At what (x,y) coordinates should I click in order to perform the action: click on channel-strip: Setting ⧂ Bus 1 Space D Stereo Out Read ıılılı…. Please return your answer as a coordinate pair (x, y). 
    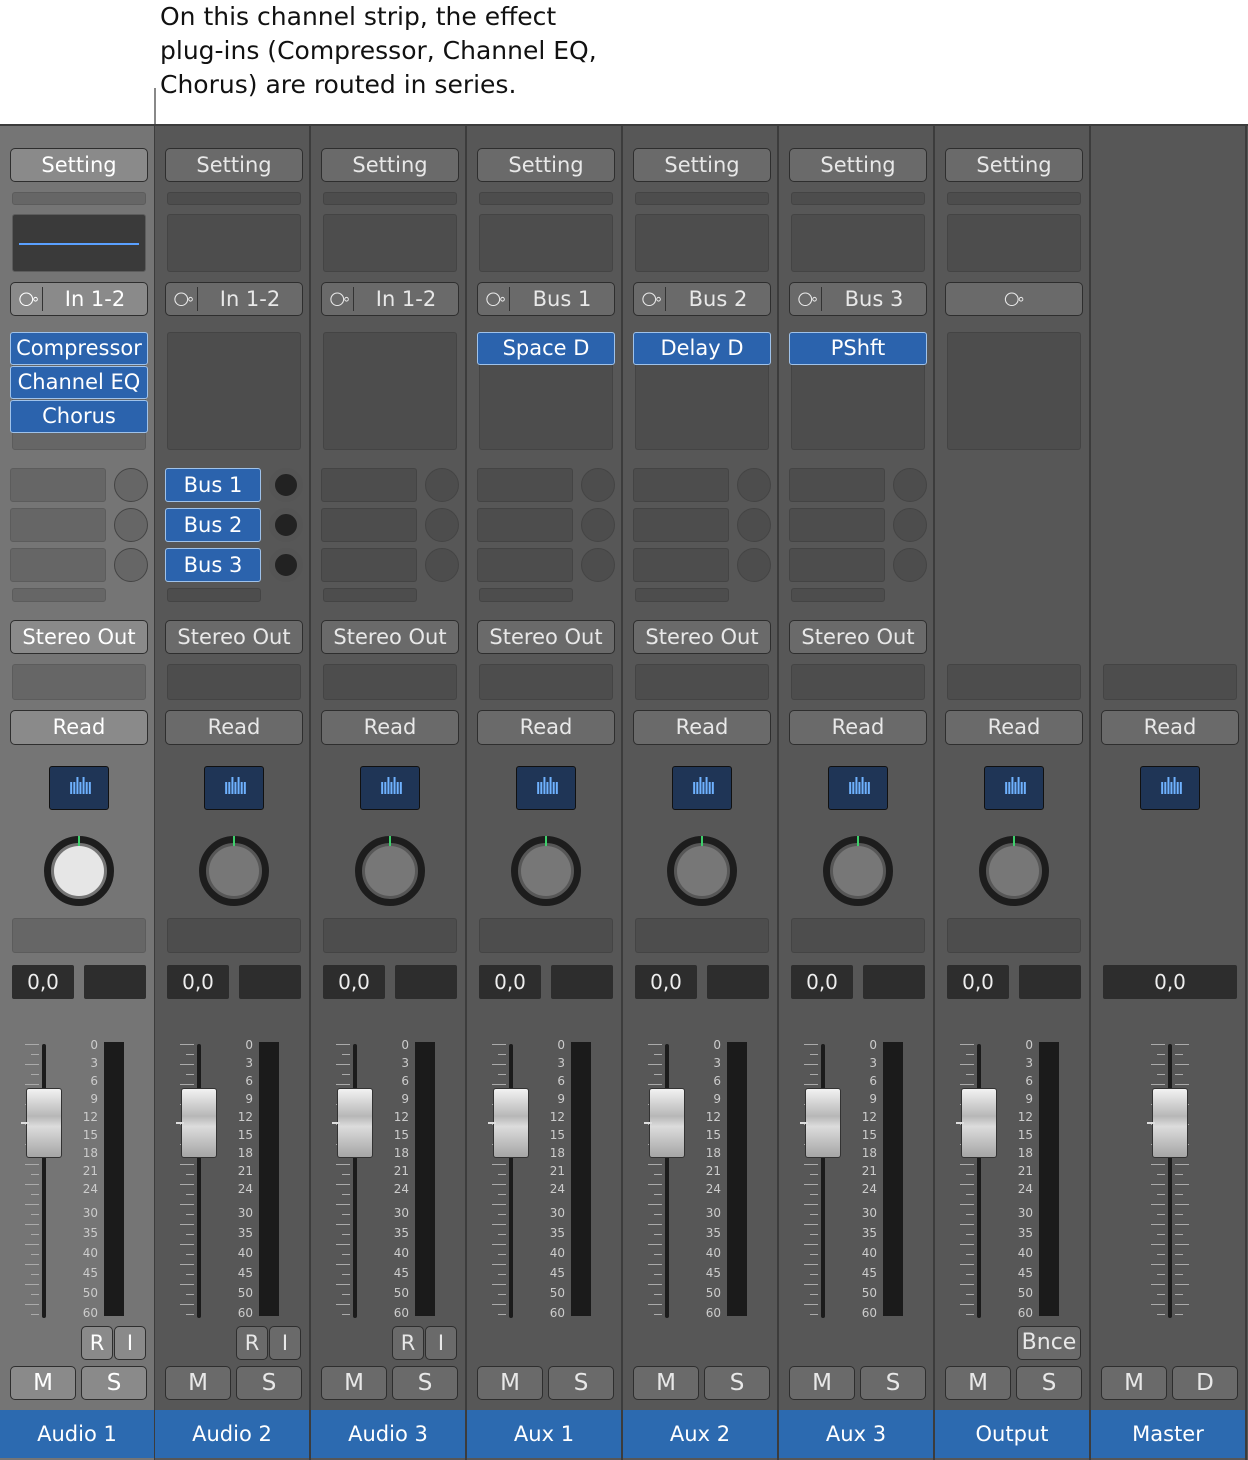
    Looking at the image, I should click on (545, 793).